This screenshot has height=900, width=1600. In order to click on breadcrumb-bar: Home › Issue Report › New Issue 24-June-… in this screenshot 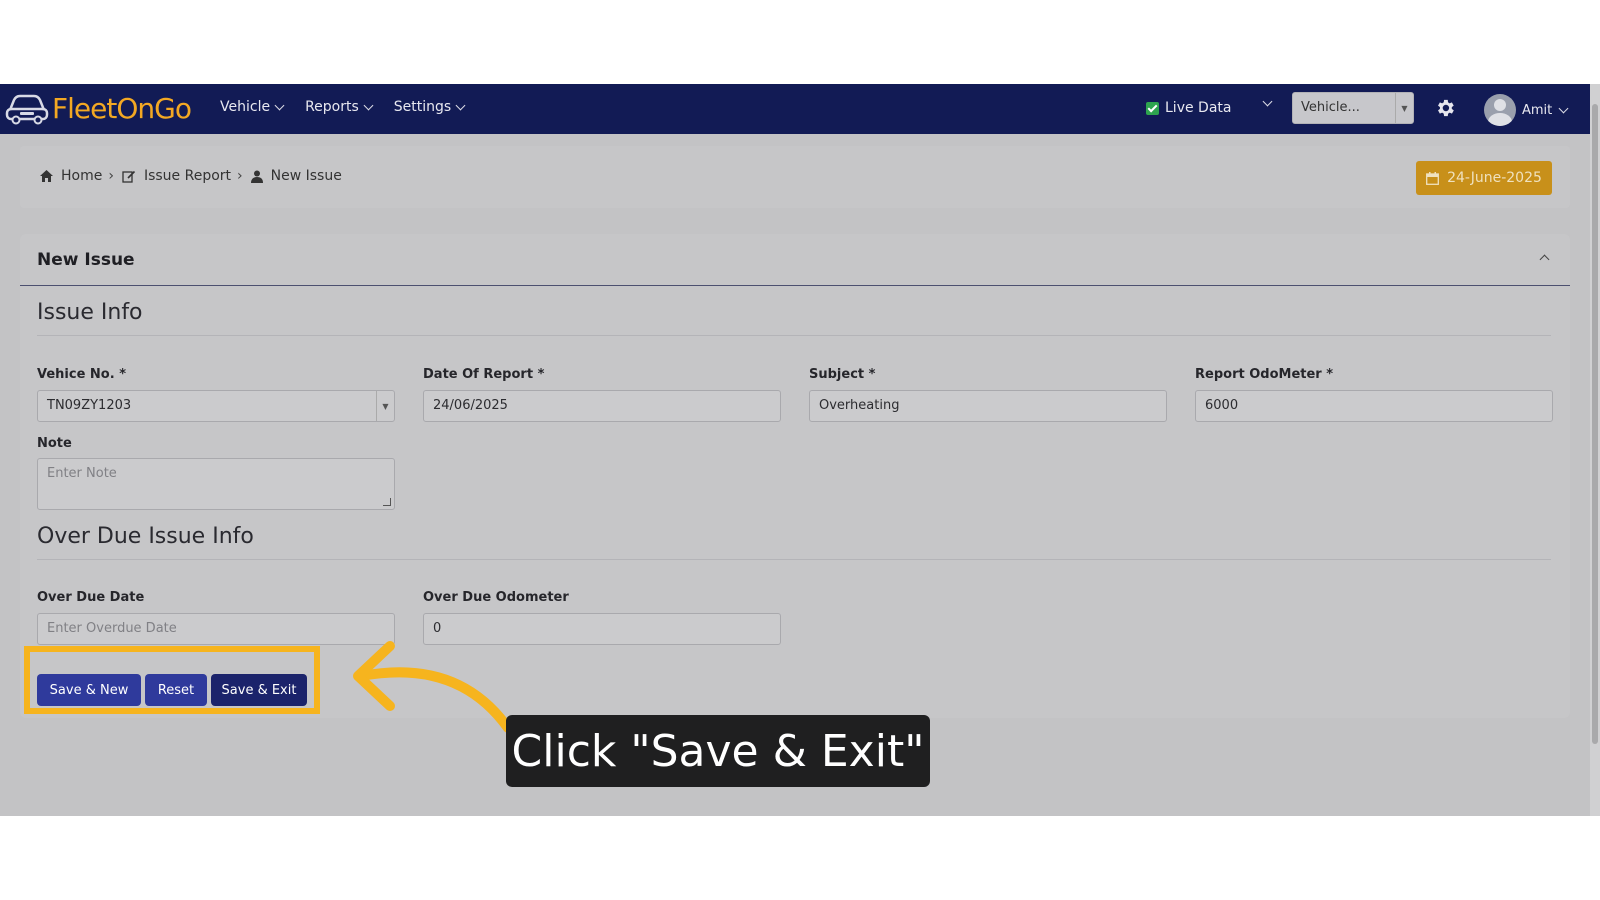, I will do `click(795, 177)`.